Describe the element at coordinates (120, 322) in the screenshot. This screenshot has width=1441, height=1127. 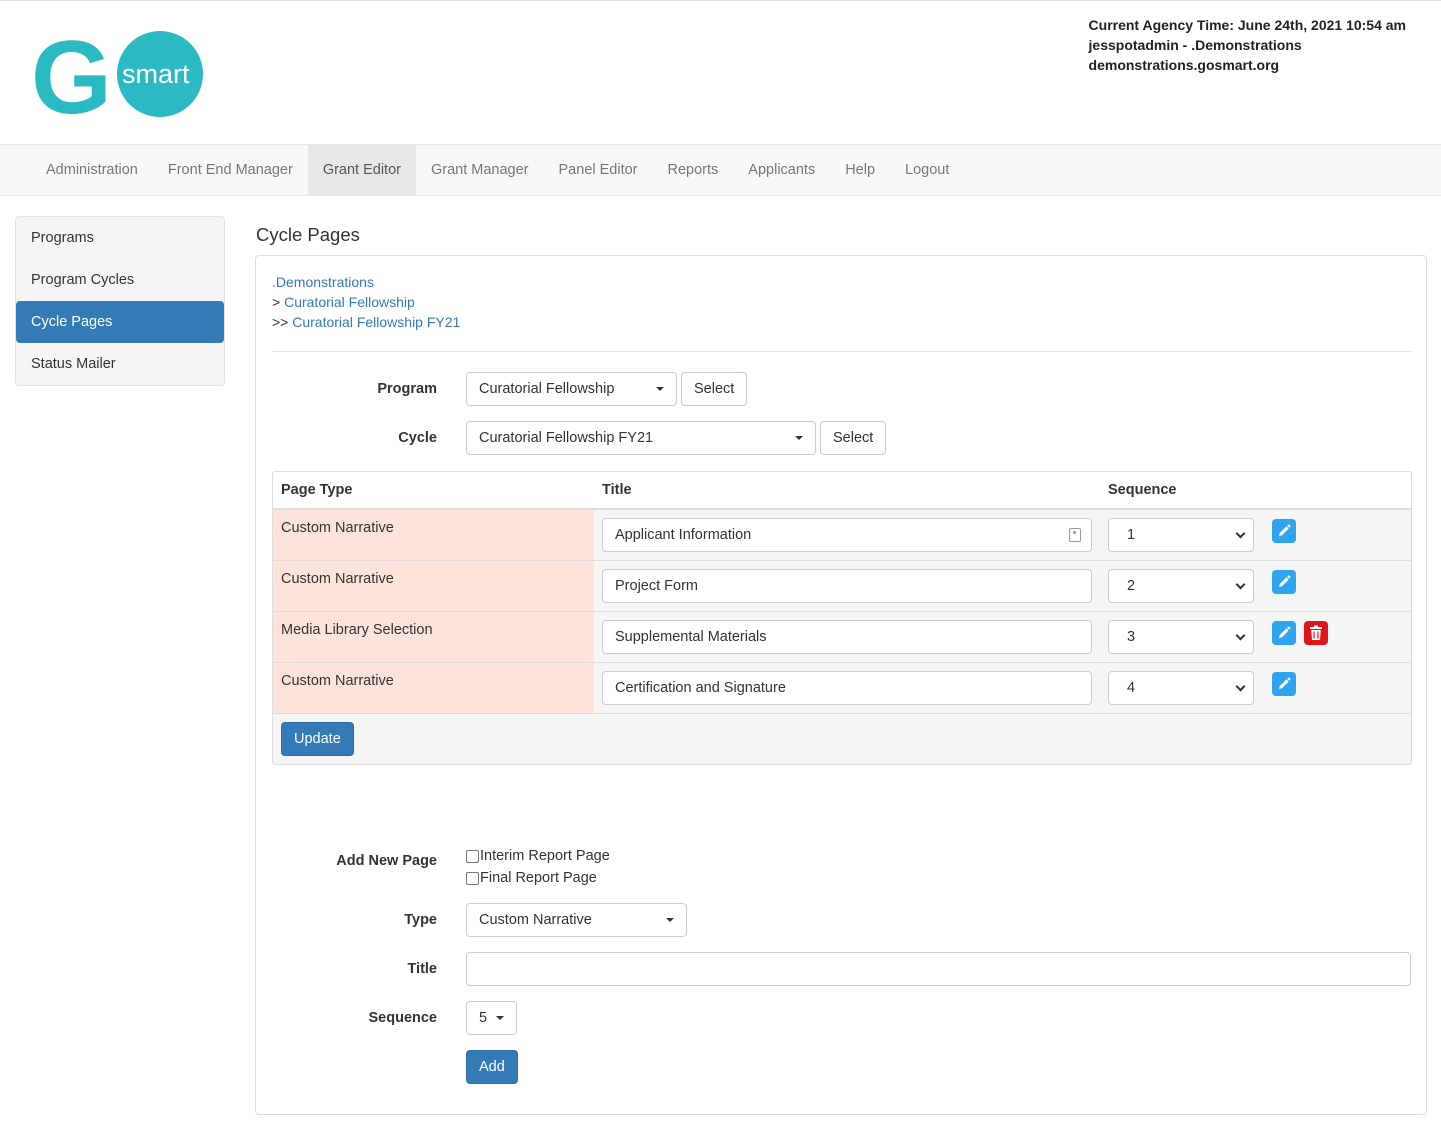
I see `sidebar-item-cycle-pages: Cycle Pages` at that location.